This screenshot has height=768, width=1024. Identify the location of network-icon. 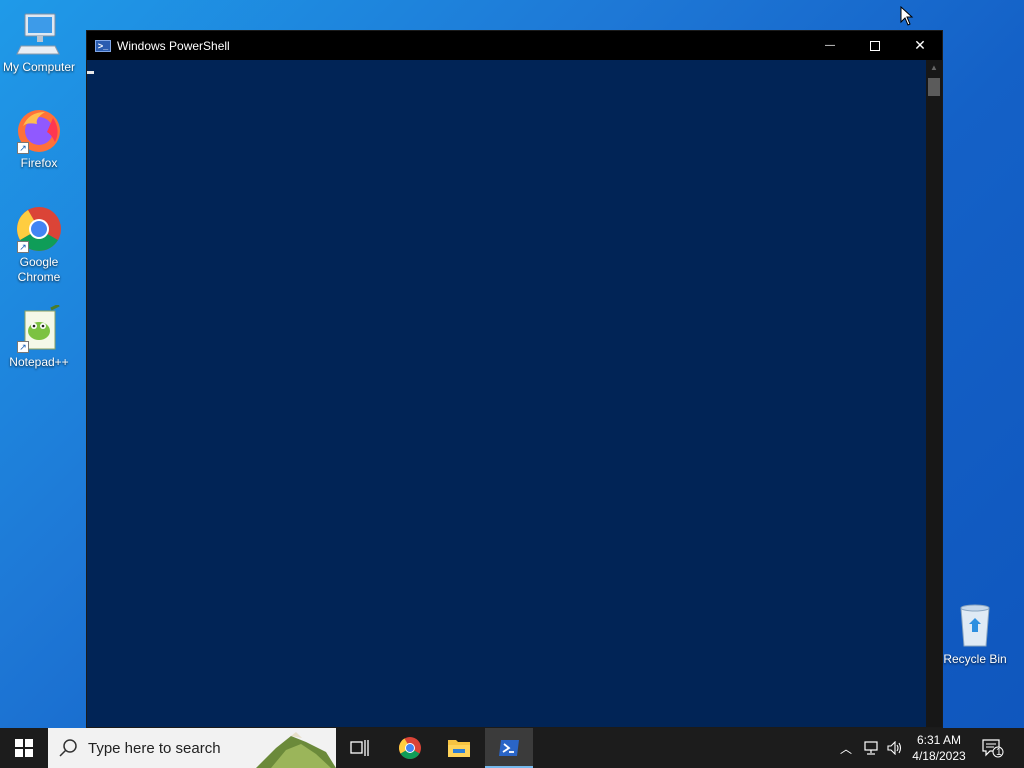
(871, 748).